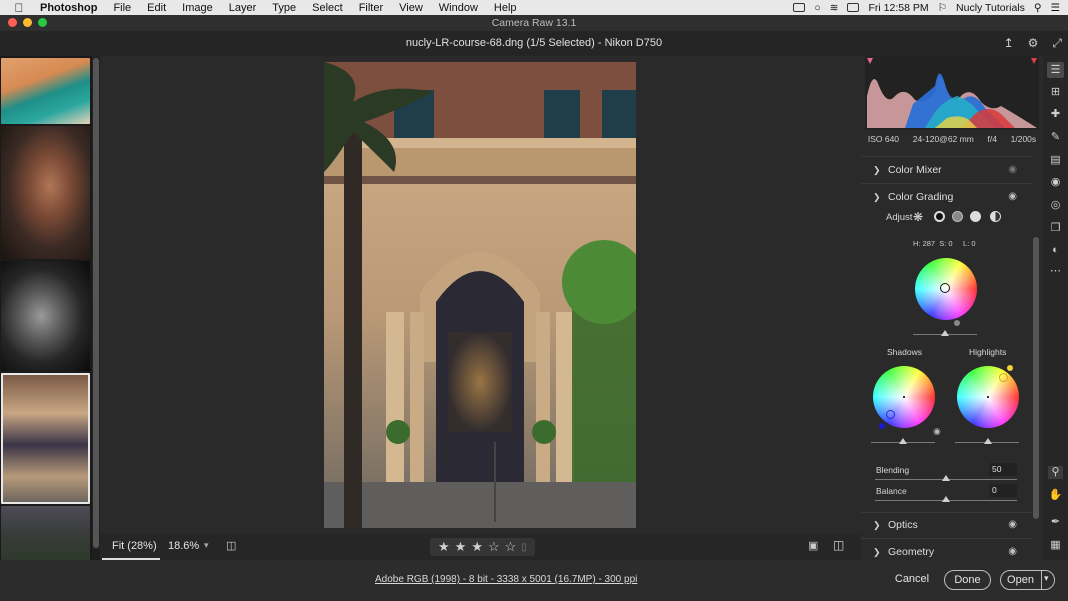  I want to click on section-optics: ❯ Optics ◉, so click(946, 525).